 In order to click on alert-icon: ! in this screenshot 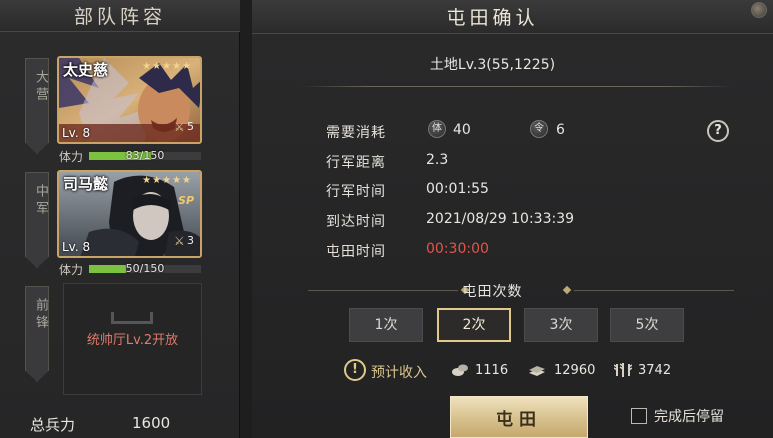, I will do `click(355, 370)`.